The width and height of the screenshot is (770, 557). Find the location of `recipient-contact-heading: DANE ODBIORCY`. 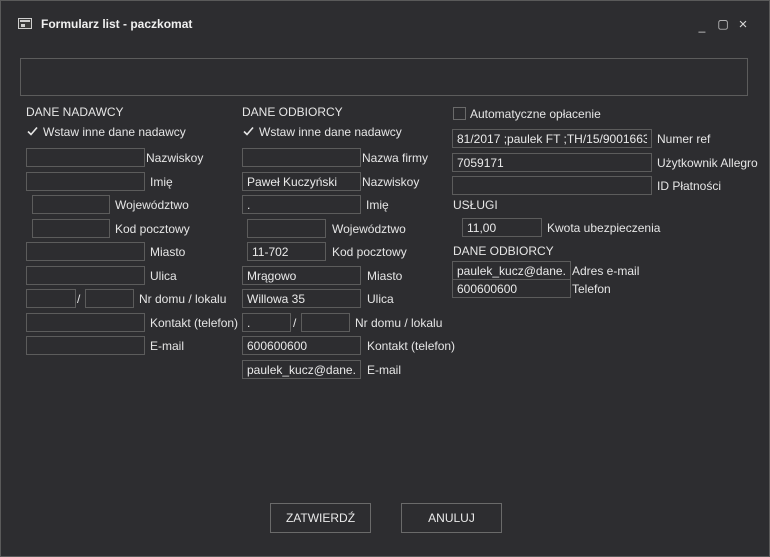

recipient-contact-heading: DANE ODBIORCY is located at coordinates (503, 251).